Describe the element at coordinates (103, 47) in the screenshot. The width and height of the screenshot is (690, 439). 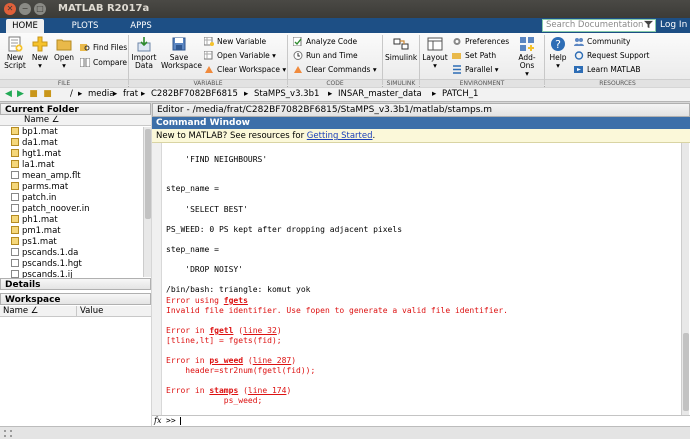
I see `find-files-button: Find Files` at that location.